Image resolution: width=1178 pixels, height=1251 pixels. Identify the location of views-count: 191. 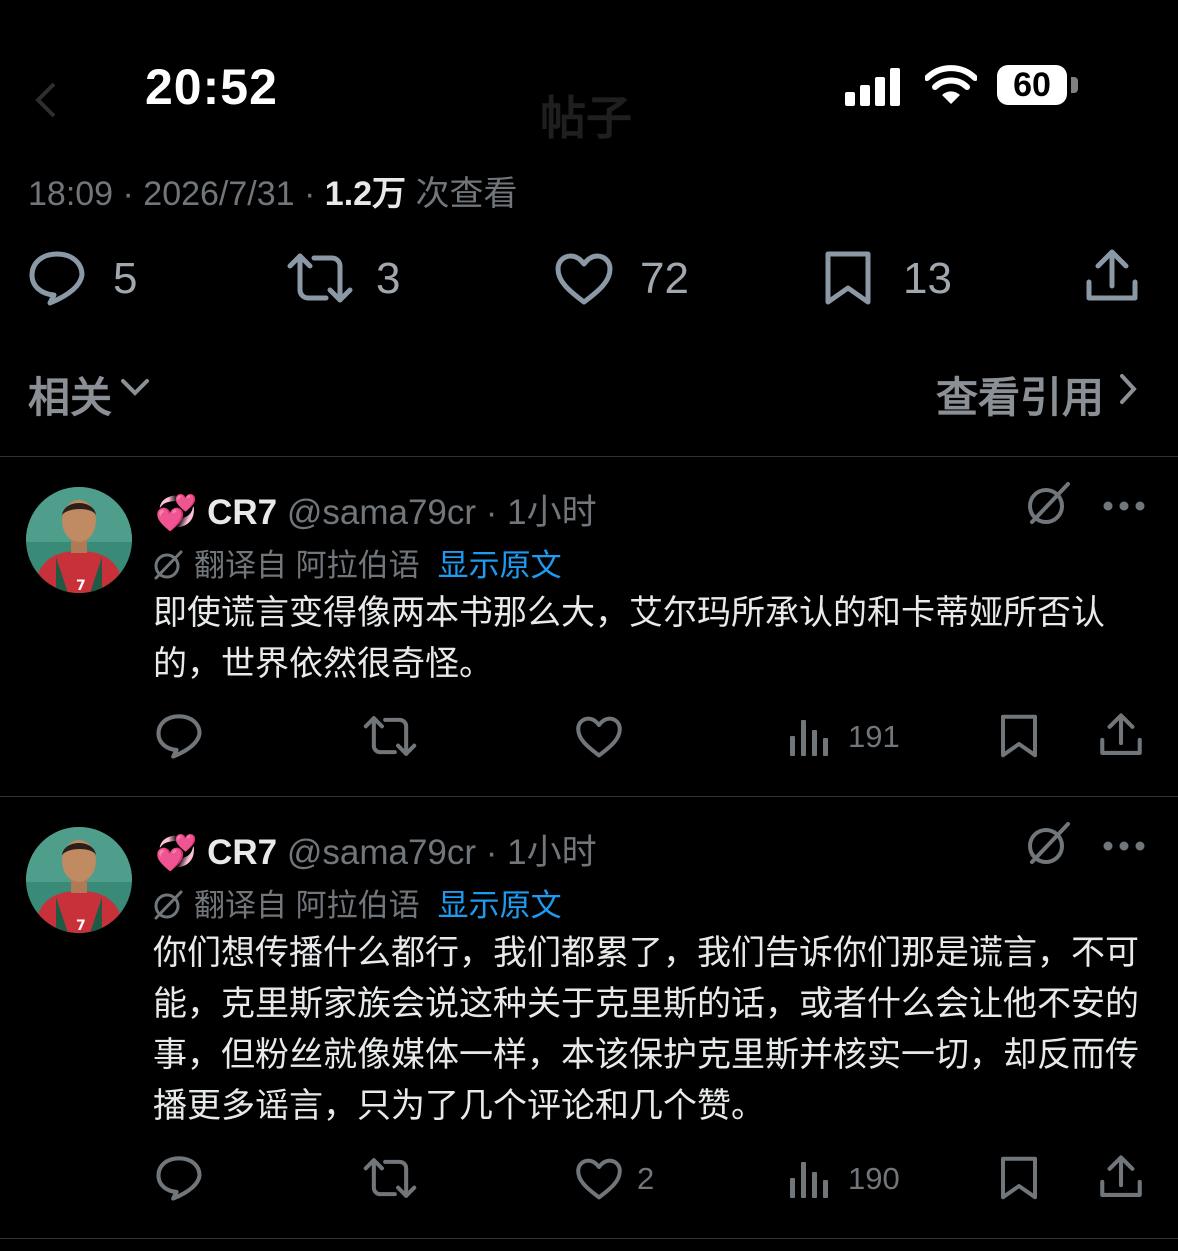
(874, 736).